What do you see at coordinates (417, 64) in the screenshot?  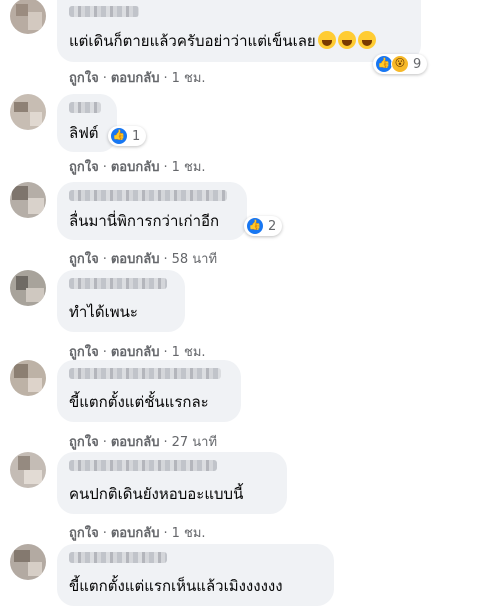 I see `reaction-count: 9` at bounding box center [417, 64].